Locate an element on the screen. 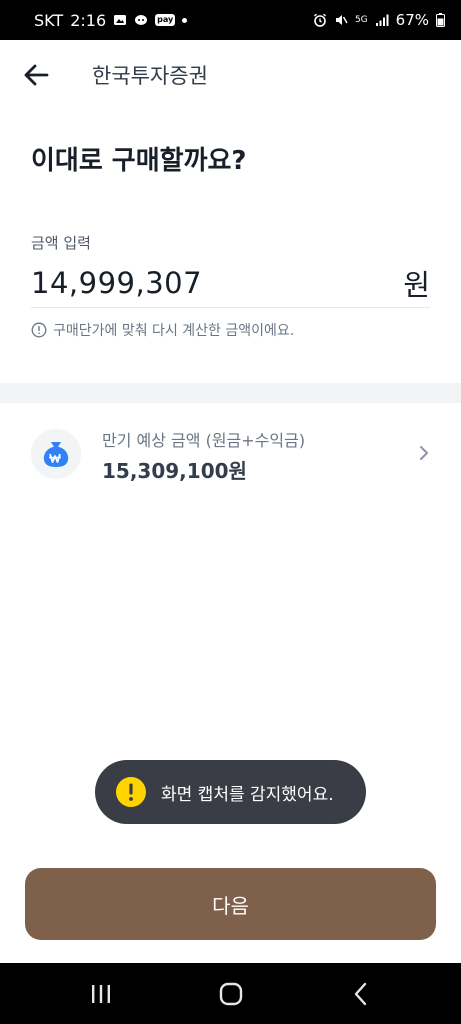  back-nav-icon is located at coordinates (361, 994).